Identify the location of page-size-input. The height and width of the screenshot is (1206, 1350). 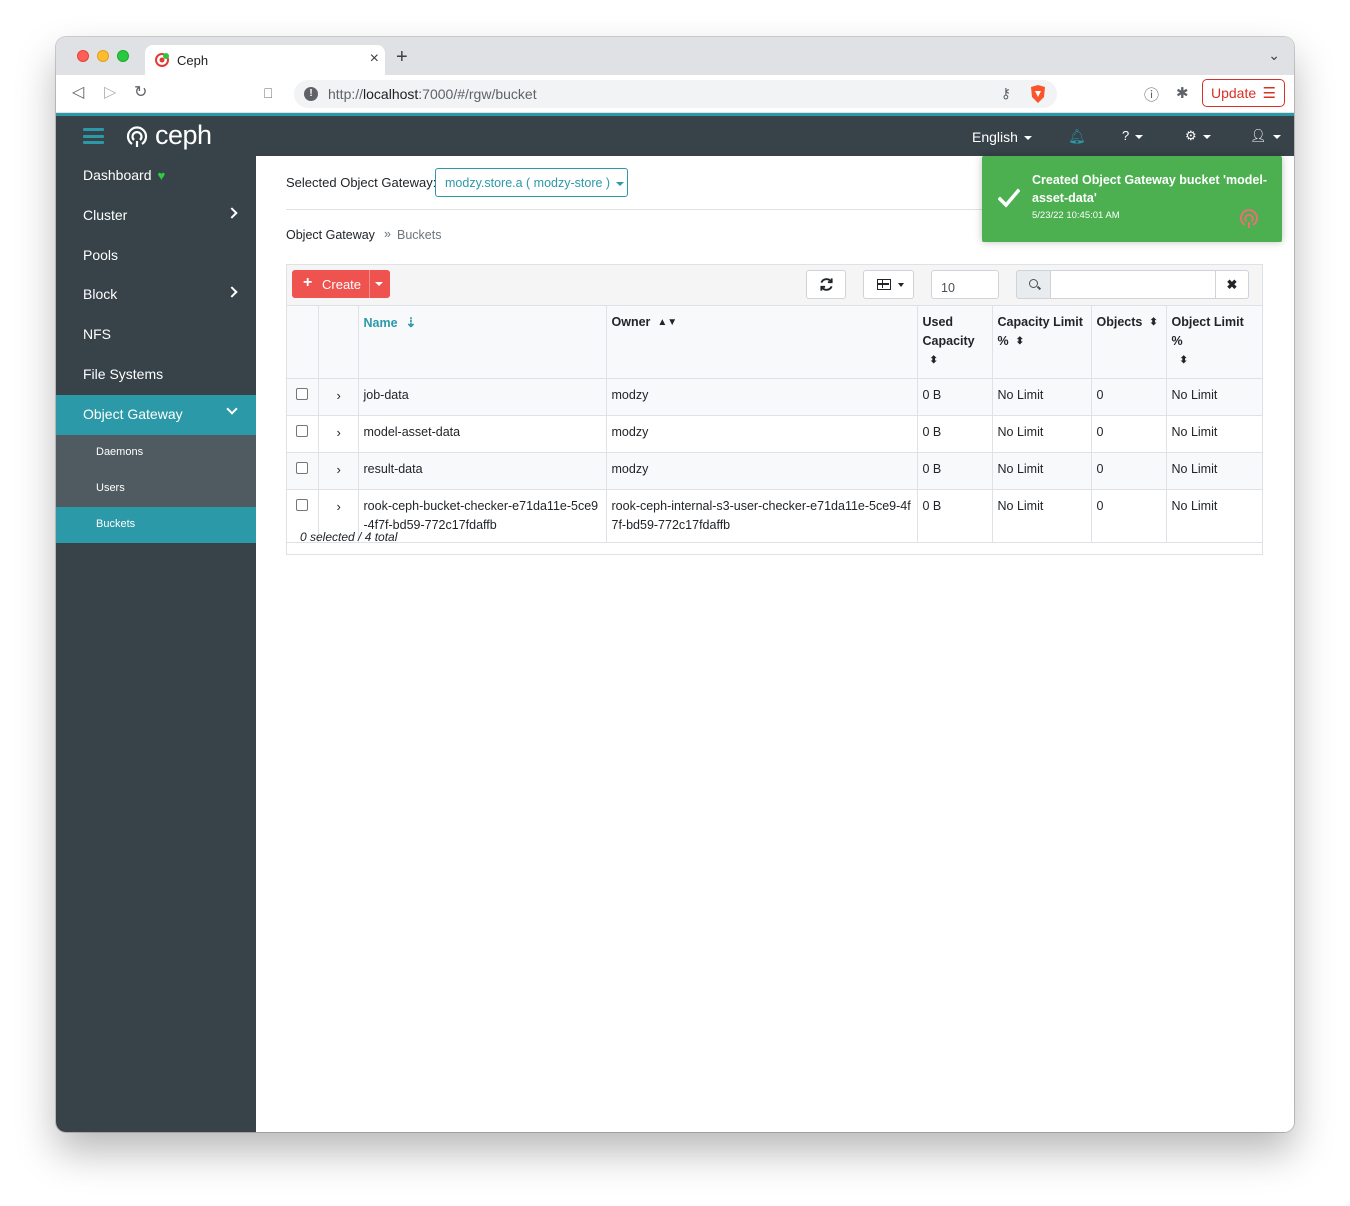
(965, 284).